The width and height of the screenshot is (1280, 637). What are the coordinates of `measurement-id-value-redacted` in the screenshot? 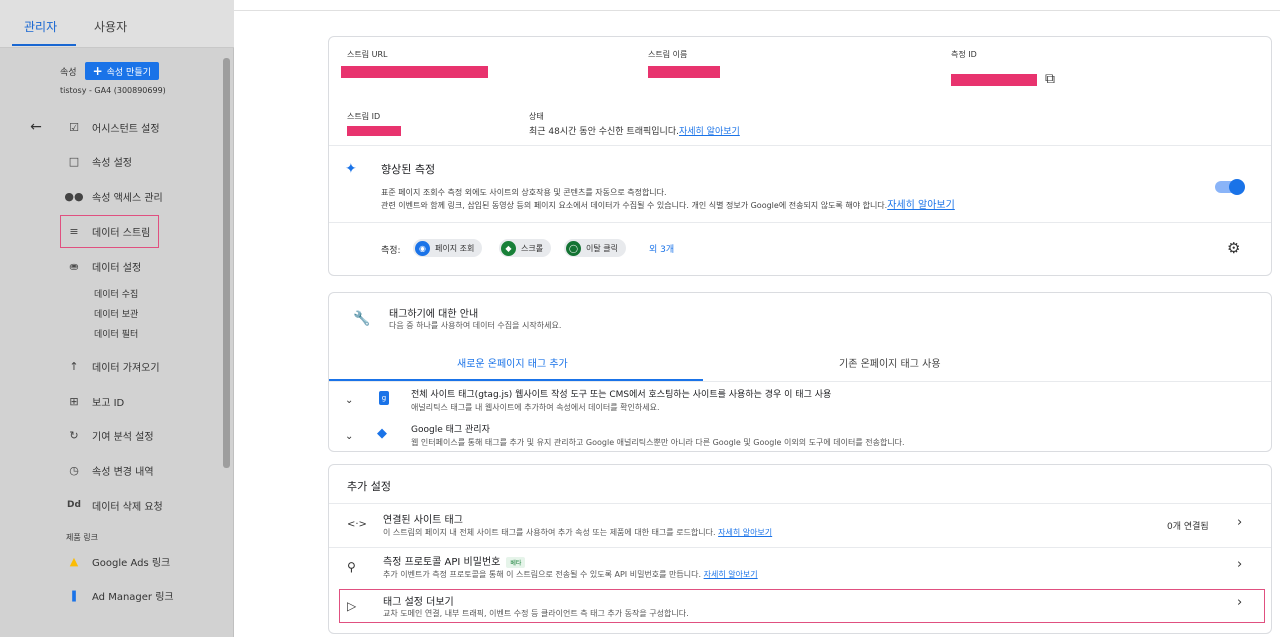 It's located at (994, 80).